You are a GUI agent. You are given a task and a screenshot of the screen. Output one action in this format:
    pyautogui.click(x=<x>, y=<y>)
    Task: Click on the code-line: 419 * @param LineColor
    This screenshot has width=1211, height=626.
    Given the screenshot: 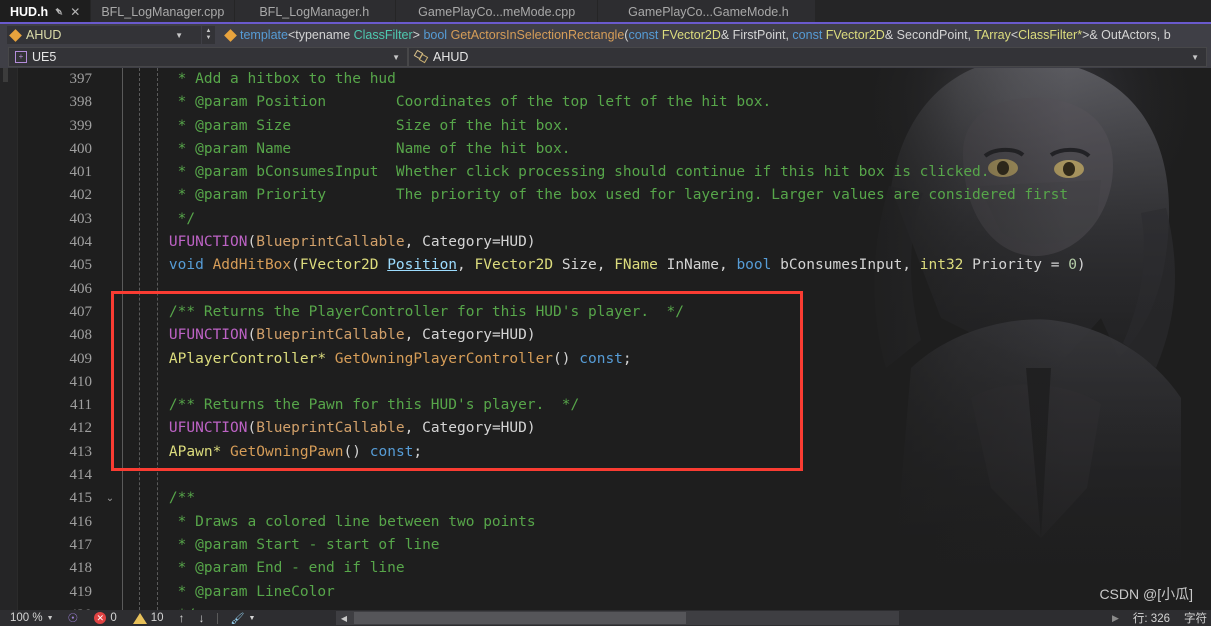 What is the action you would take?
    pyautogui.click(x=605, y=592)
    